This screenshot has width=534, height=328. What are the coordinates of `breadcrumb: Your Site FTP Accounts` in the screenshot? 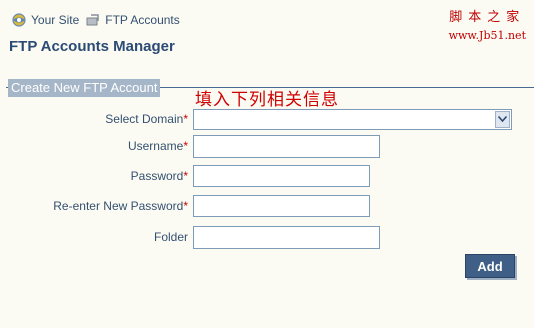 It's located at (98, 20).